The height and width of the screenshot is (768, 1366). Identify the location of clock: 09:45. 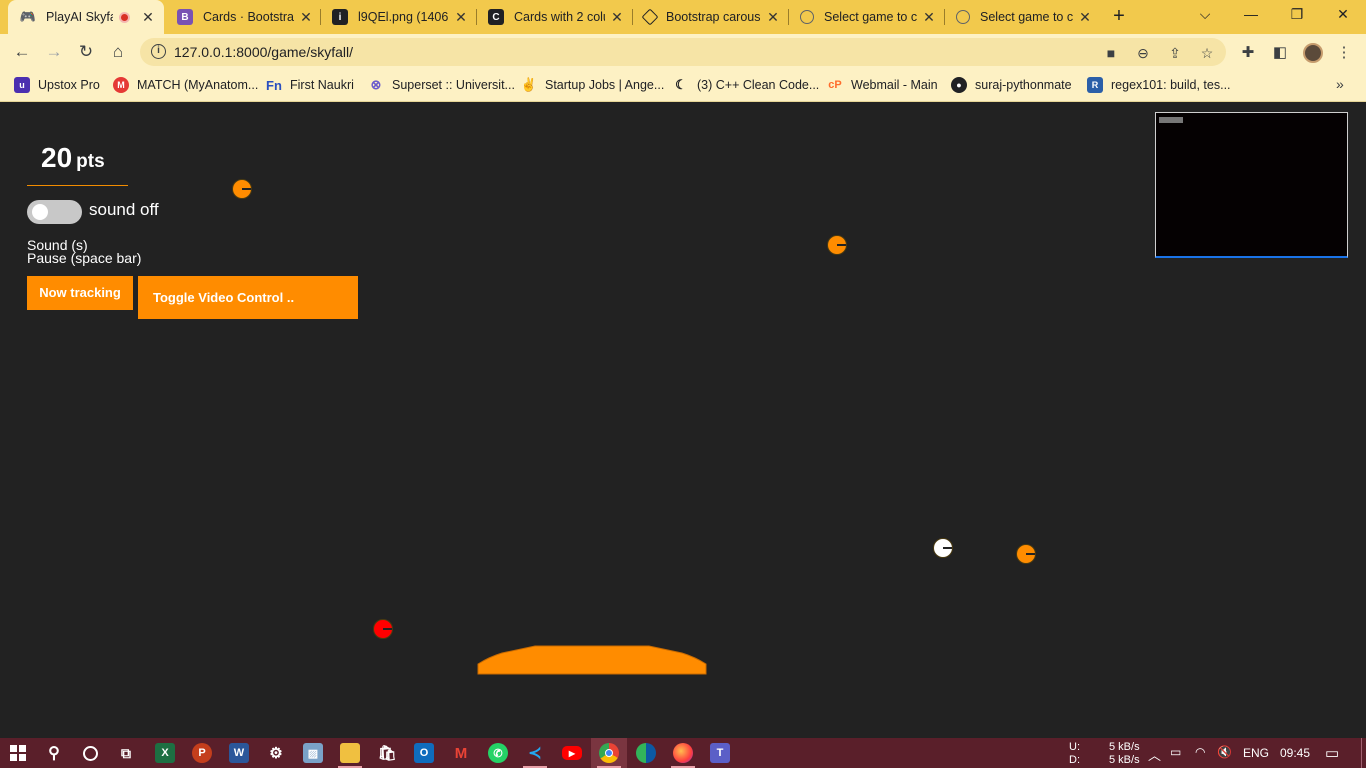
(1295, 753).